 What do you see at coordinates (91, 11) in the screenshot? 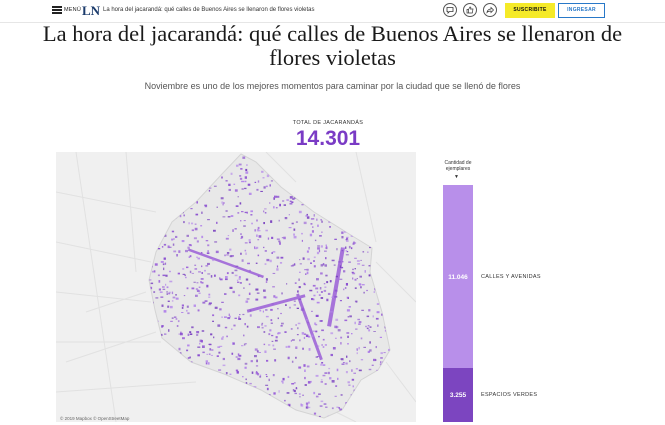
I see `la-nacion-logo: LN` at bounding box center [91, 11].